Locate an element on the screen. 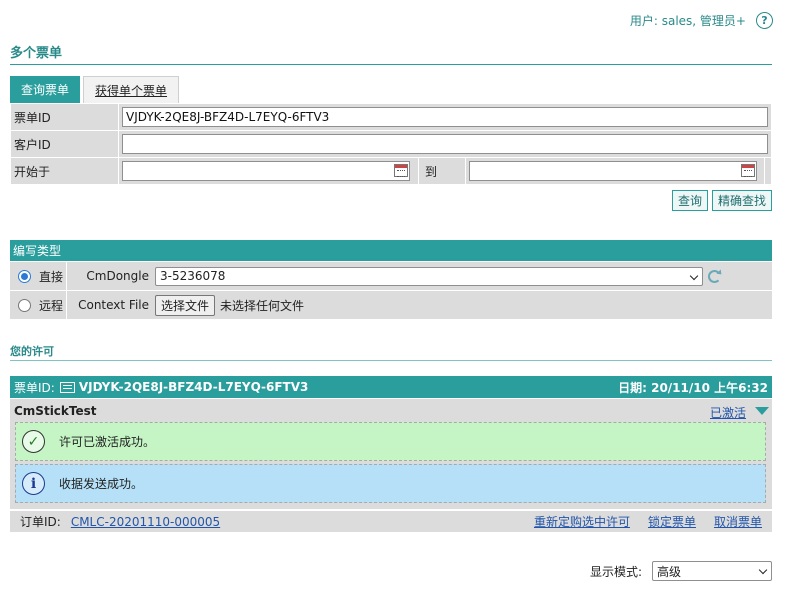 The height and width of the screenshot is (594, 787). reorder-link: 重新定购选中许可 is located at coordinates (582, 521).